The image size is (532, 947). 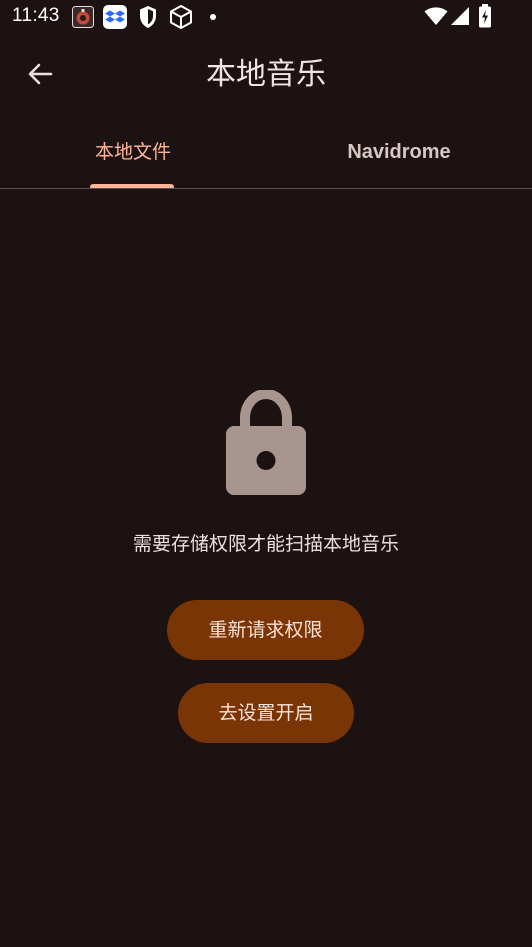 I want to click on tab-label: 本地文件, so click(x=132, y=152).